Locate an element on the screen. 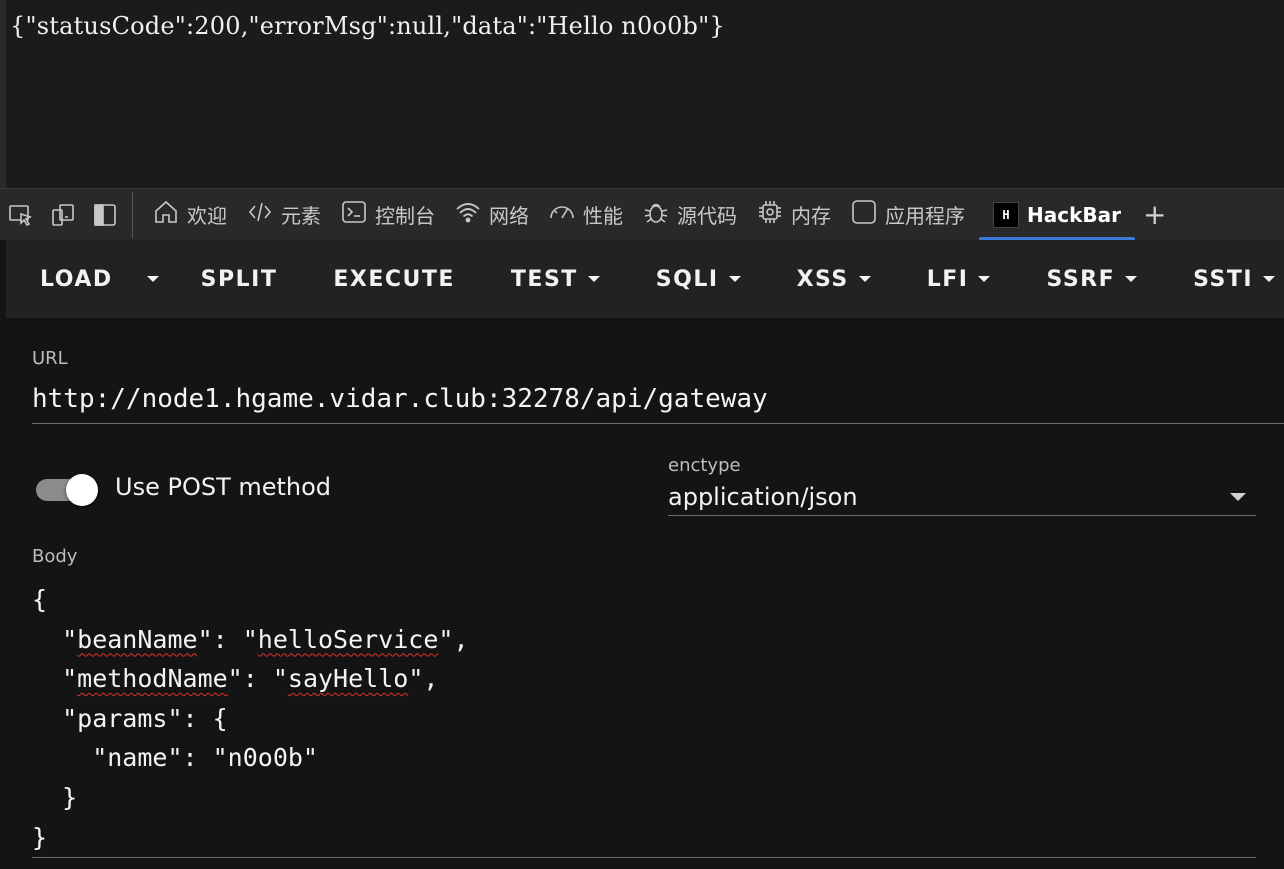 The image size is (1284, 869). post-method-toggle is located at coordinates (67, 490).